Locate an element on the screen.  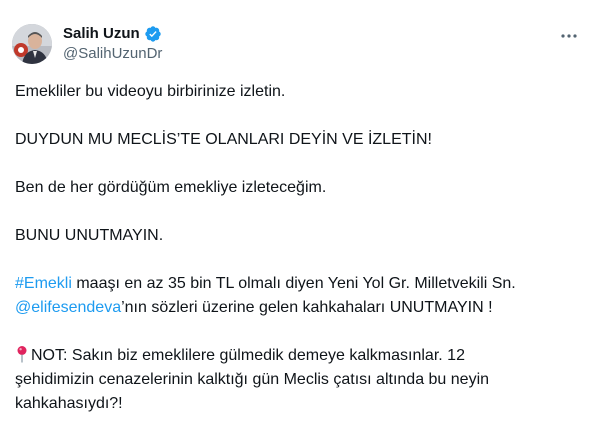
tweet-text-segment: kahkahasıydı?! is located at coordinates (69, 403).